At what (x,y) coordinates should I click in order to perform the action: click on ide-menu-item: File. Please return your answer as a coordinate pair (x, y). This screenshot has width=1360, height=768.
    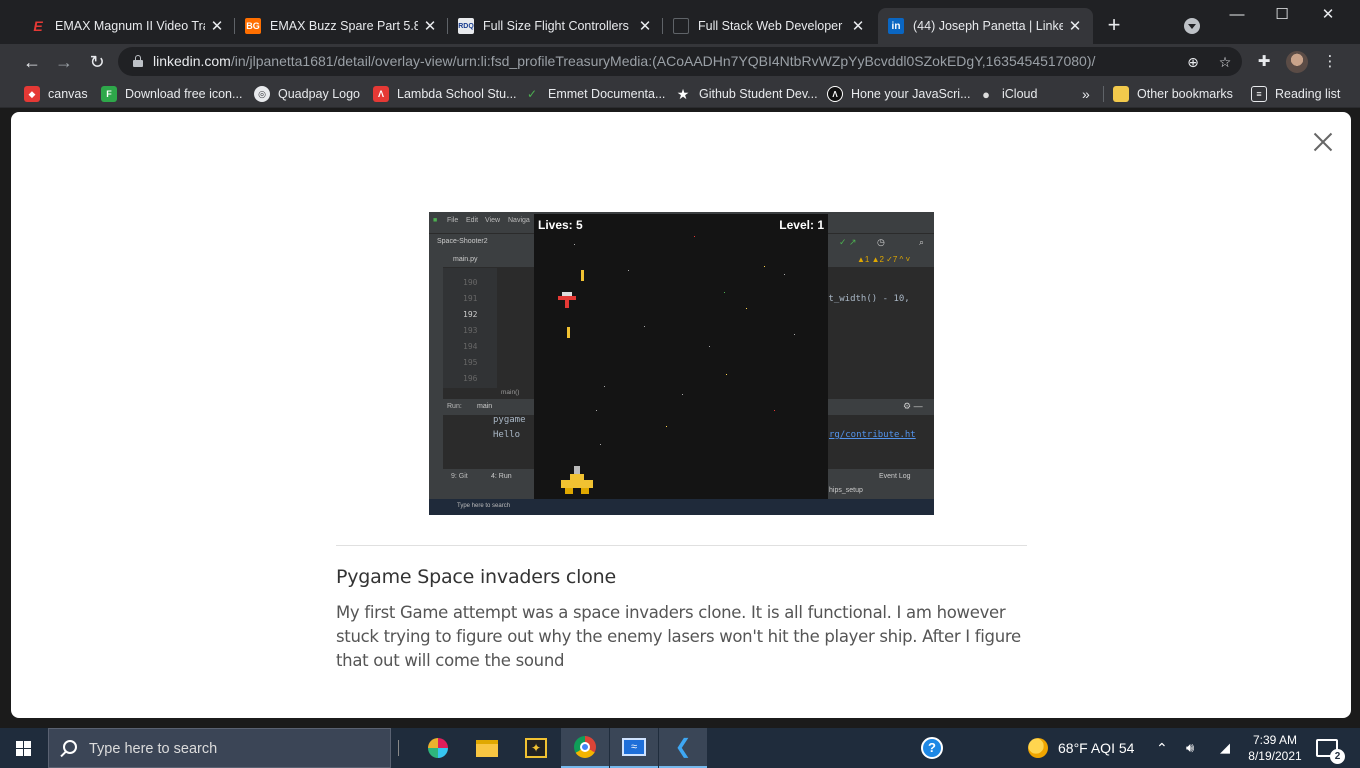
    Looking at the image, I should click on (453, 220).